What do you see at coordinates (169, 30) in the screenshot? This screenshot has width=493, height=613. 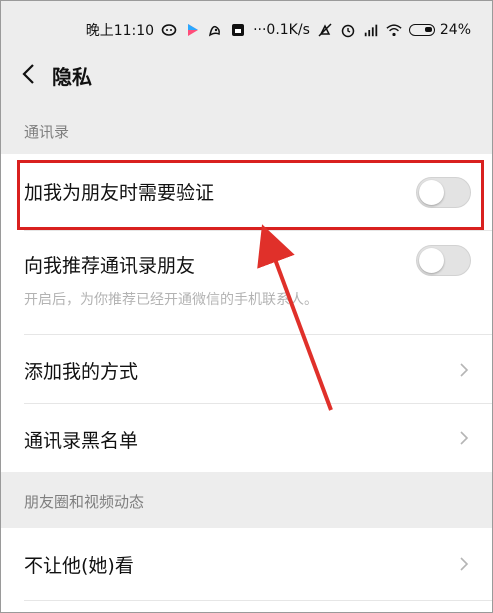 I see `chat-bubble-icon` at bounding box center [169, 30].